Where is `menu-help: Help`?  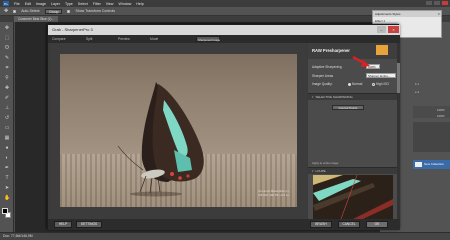 menu-help: Help is located at coordinates (139, 4).